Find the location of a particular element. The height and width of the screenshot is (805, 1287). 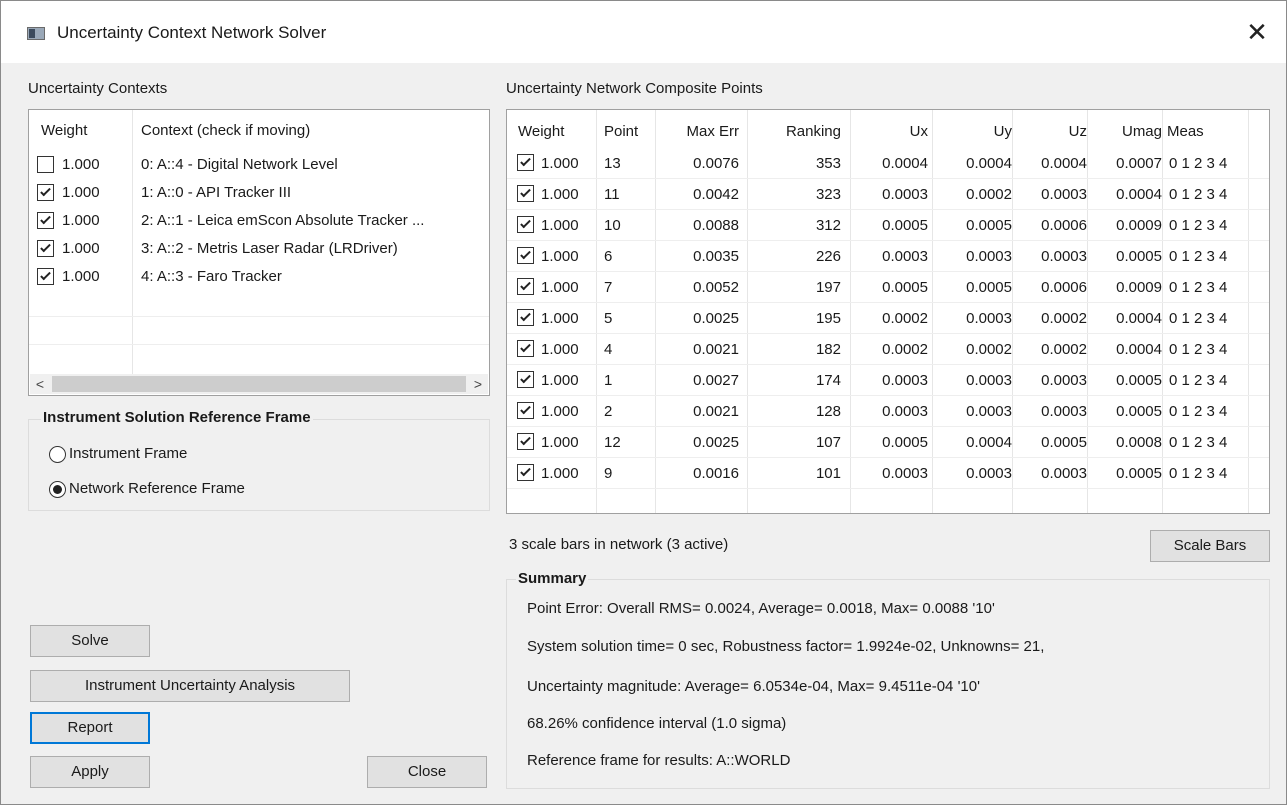

solve-button: Solve is located at coordinates (90, 641).